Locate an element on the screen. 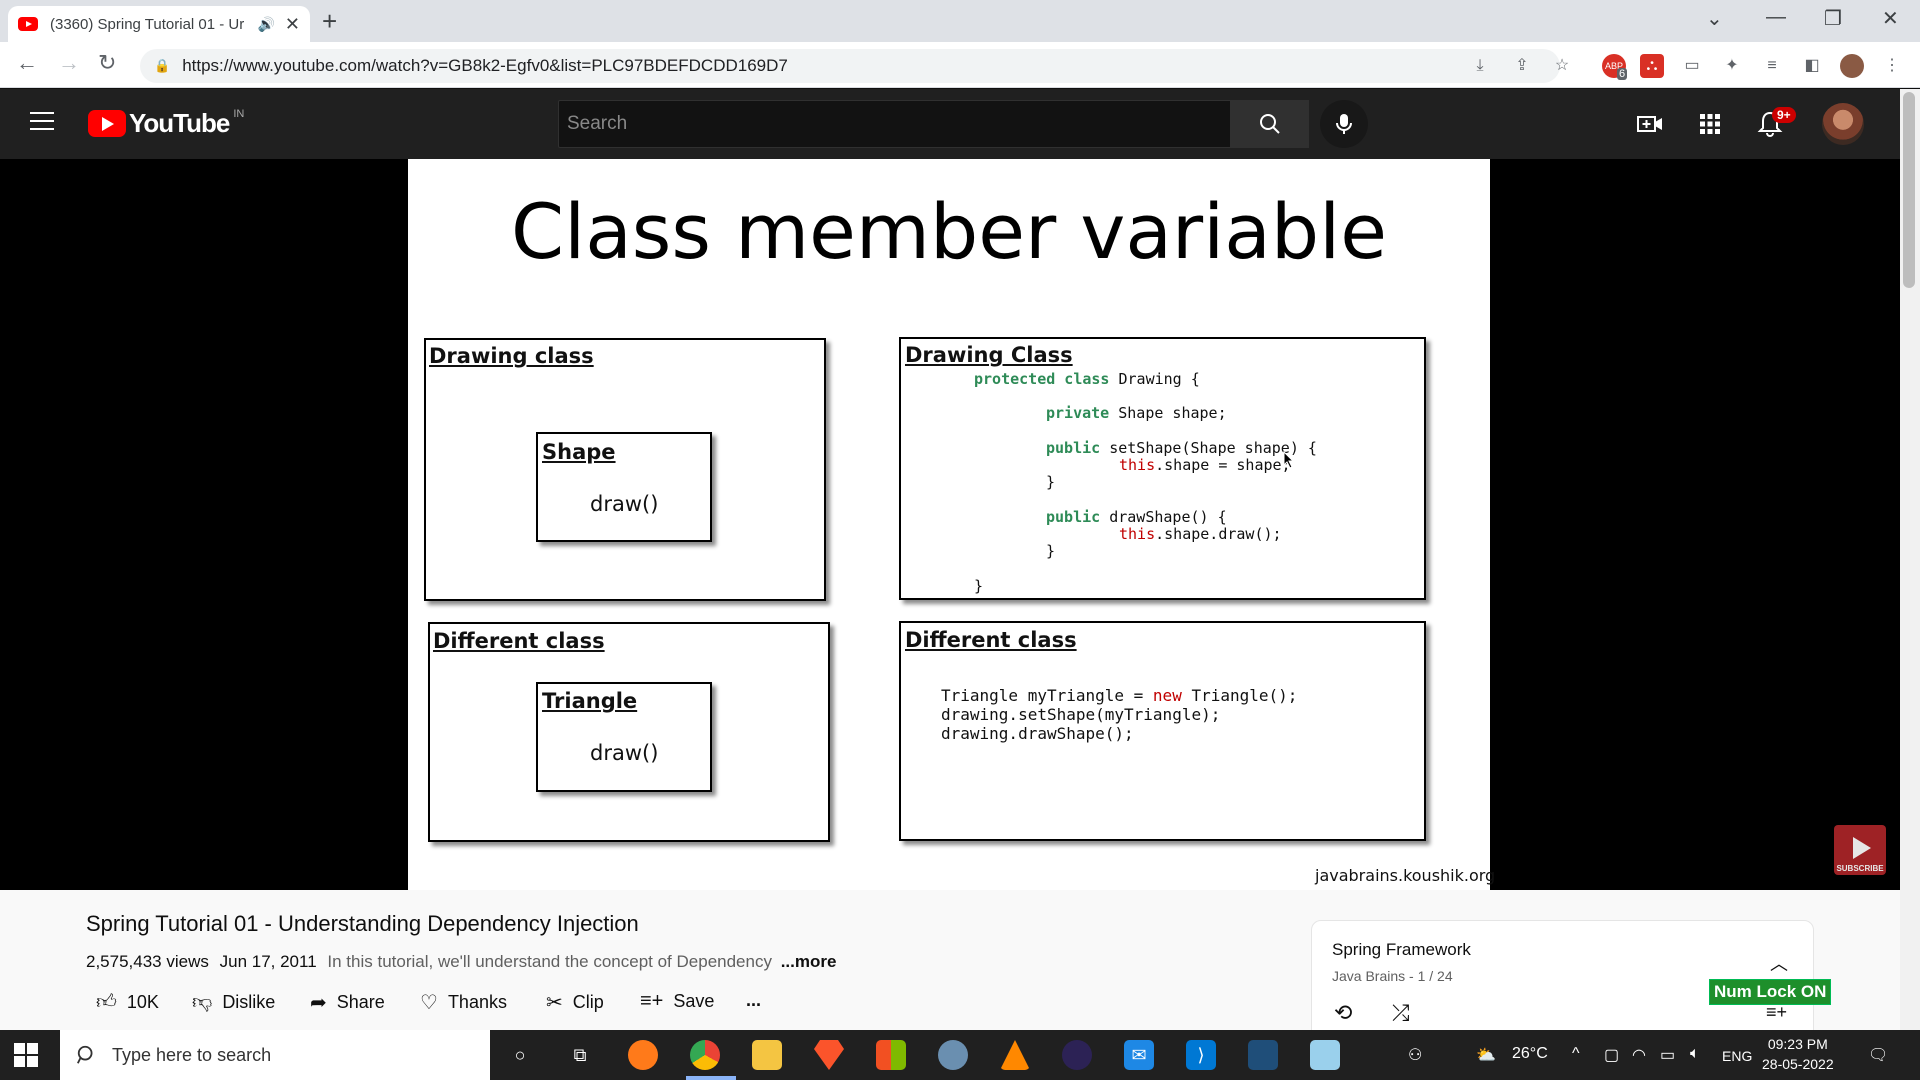 The image size is (1920, 1080). firefox-icon is located at coordinates (643, 1055).